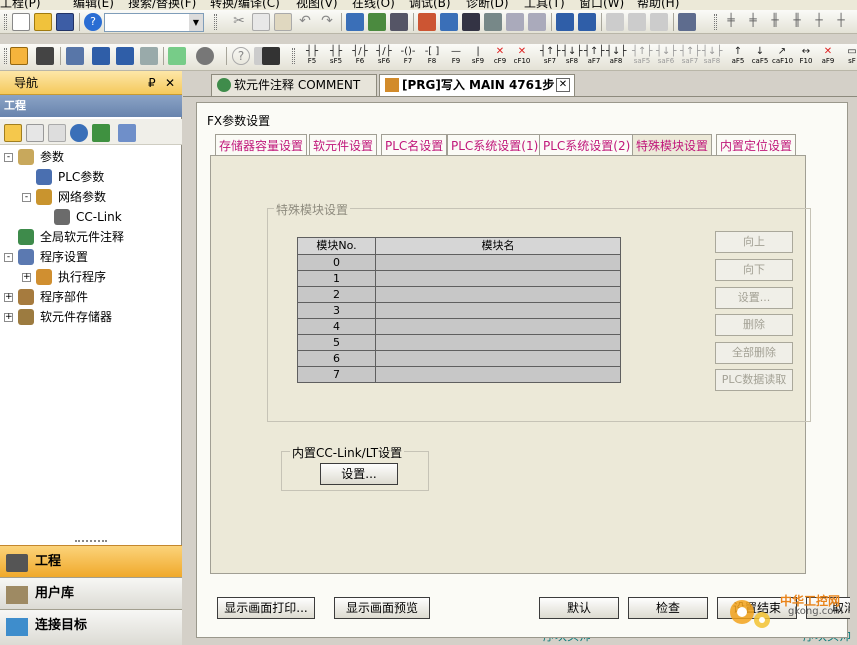 The image size is (857, 645). Describe the element at coordinates (754, 325) in the screenshot. I see `delete-button: 删除` at that location.